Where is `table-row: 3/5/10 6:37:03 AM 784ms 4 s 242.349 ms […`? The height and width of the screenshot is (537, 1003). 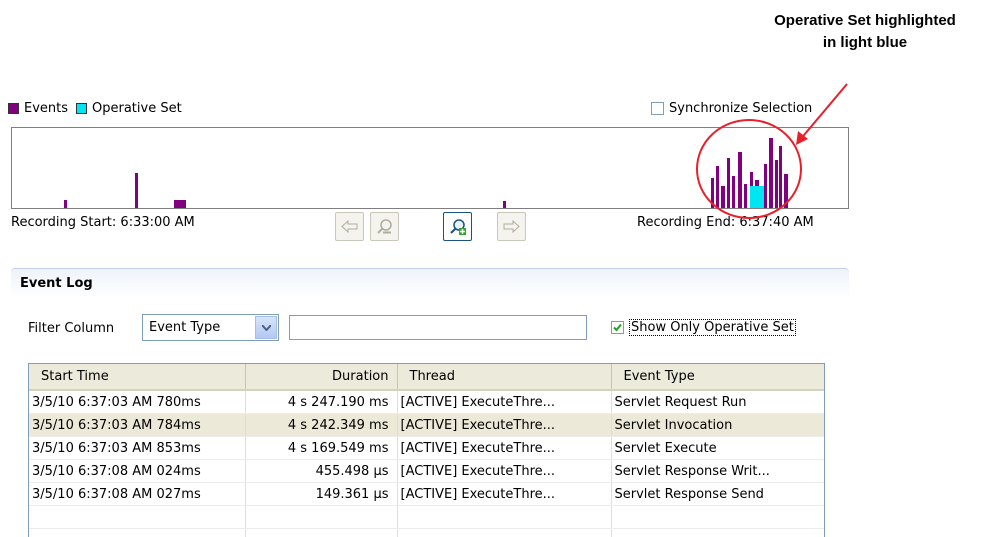
table-row: 3/5/10 6:37:03 AM 784ms 4 s 242.349 ms [… is located at coordinates (426, 425).